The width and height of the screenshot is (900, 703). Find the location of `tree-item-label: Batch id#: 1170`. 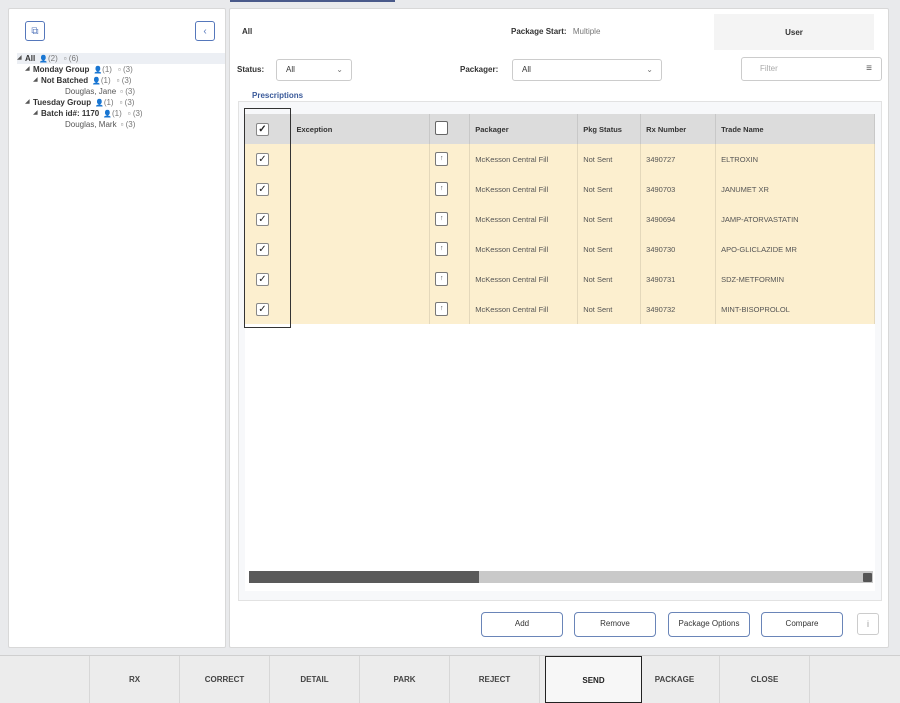

tree-item-label: Batch id#: 1170 is located at coordinates (70, 113).